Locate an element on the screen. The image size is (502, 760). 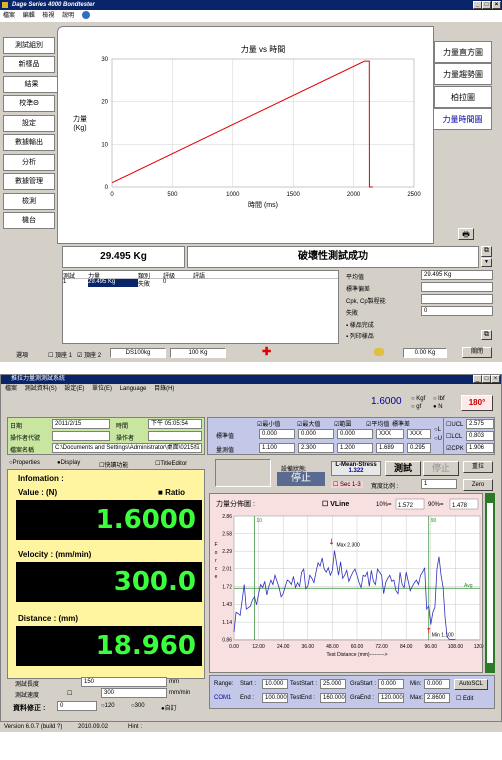
start-field: 10.000 is located at coordinates (275, 684).